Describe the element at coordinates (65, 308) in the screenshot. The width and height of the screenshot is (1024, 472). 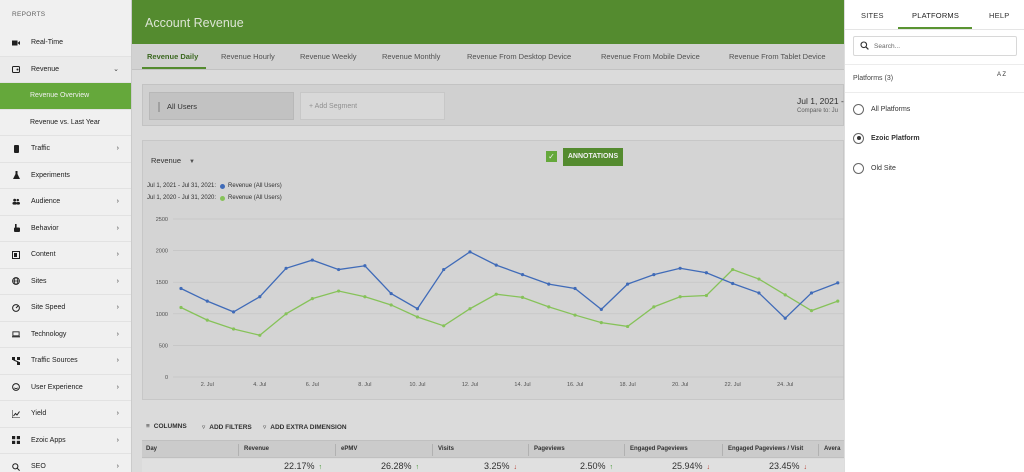
I see `sidebar-item-site-speed: Site Speed ›` at that location.